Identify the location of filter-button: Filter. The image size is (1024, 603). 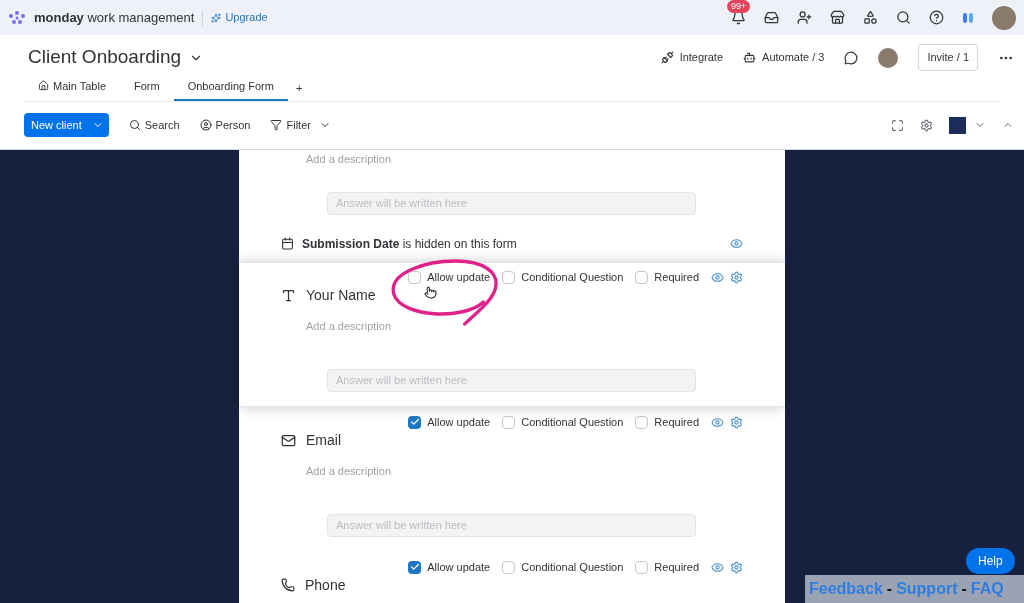
(300, 125).